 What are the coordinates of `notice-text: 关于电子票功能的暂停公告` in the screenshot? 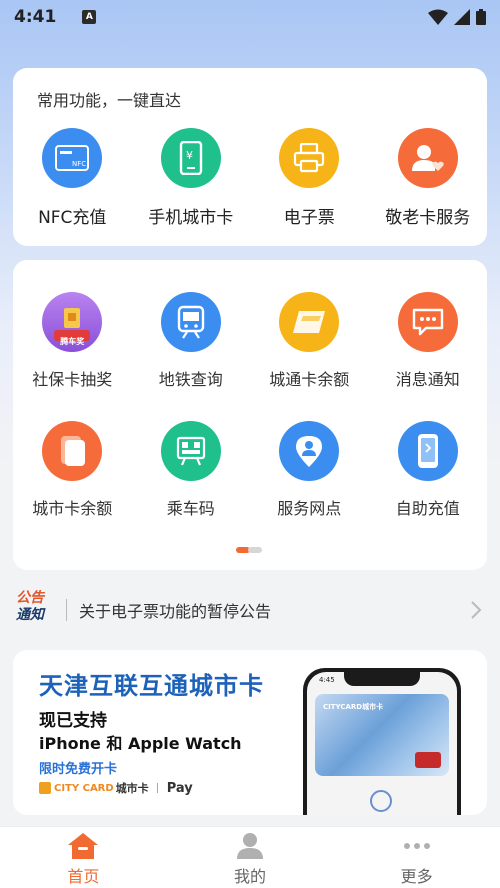 It's located at (175, 611).